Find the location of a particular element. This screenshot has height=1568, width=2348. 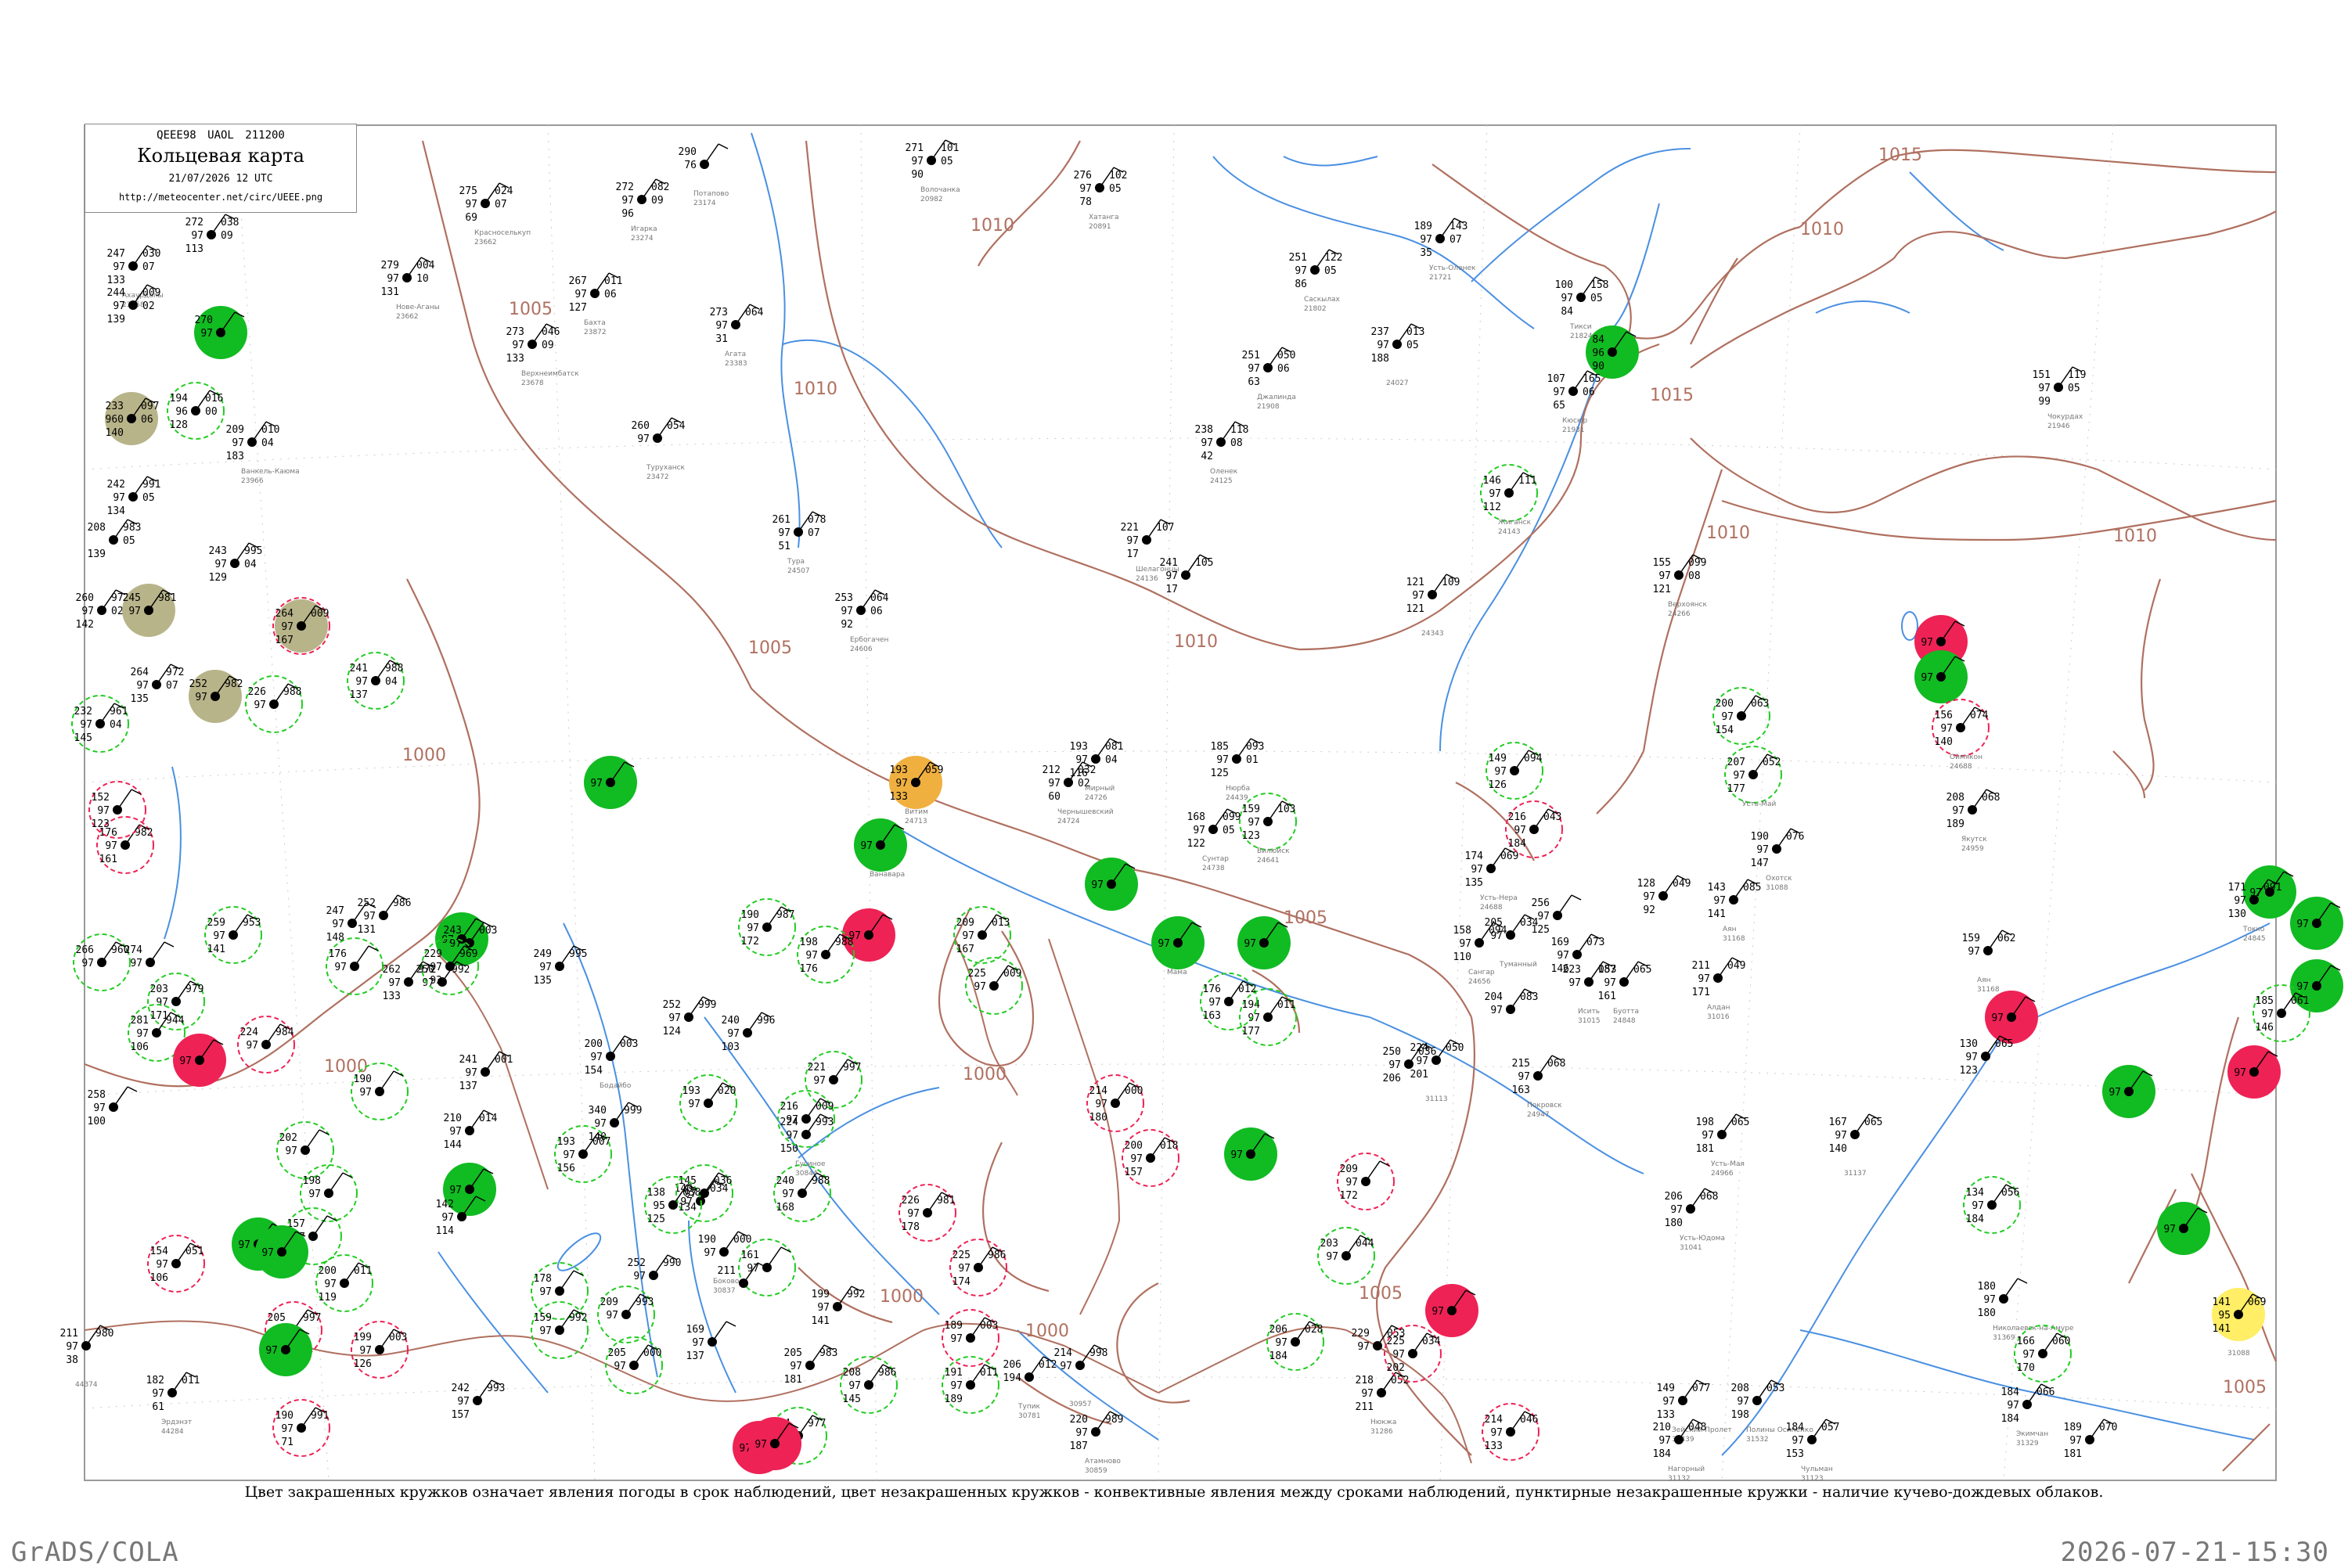

station-p: 078 is located at coordinates (817, 520).